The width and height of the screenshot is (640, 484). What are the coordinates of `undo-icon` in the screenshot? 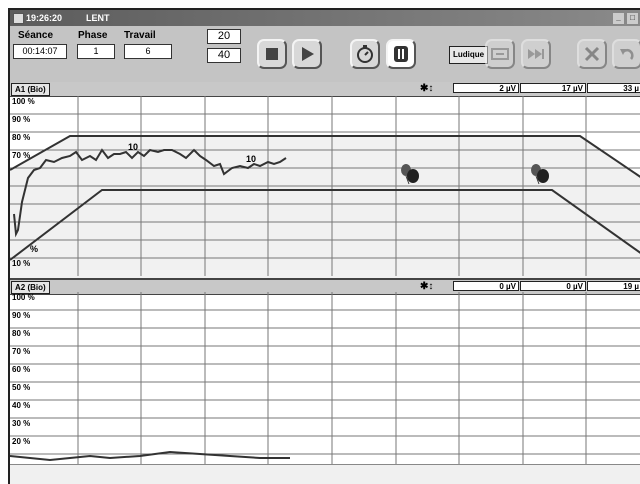 It's located at (627, 54).